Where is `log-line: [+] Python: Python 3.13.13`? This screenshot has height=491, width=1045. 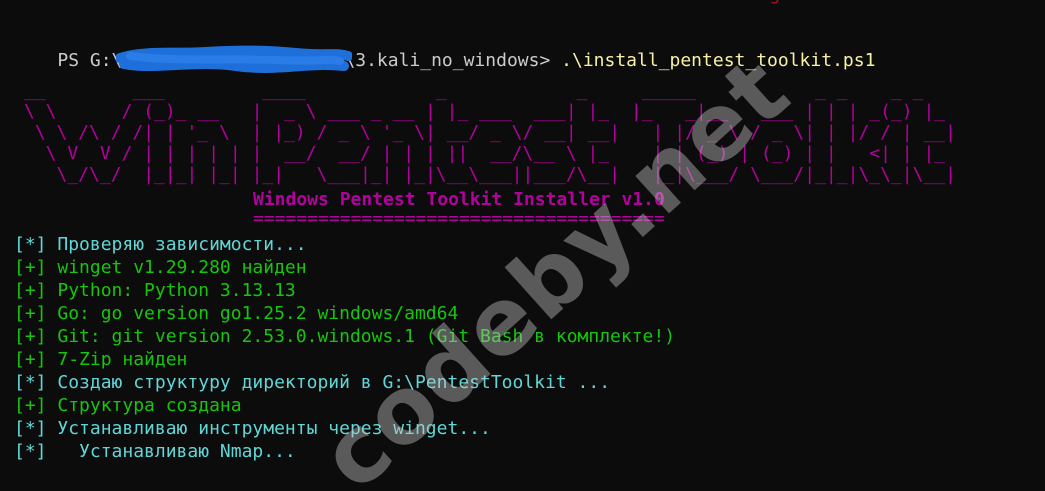 log-line: [+] Python: Python 3.13.13 is located at coordinates (155, 290).